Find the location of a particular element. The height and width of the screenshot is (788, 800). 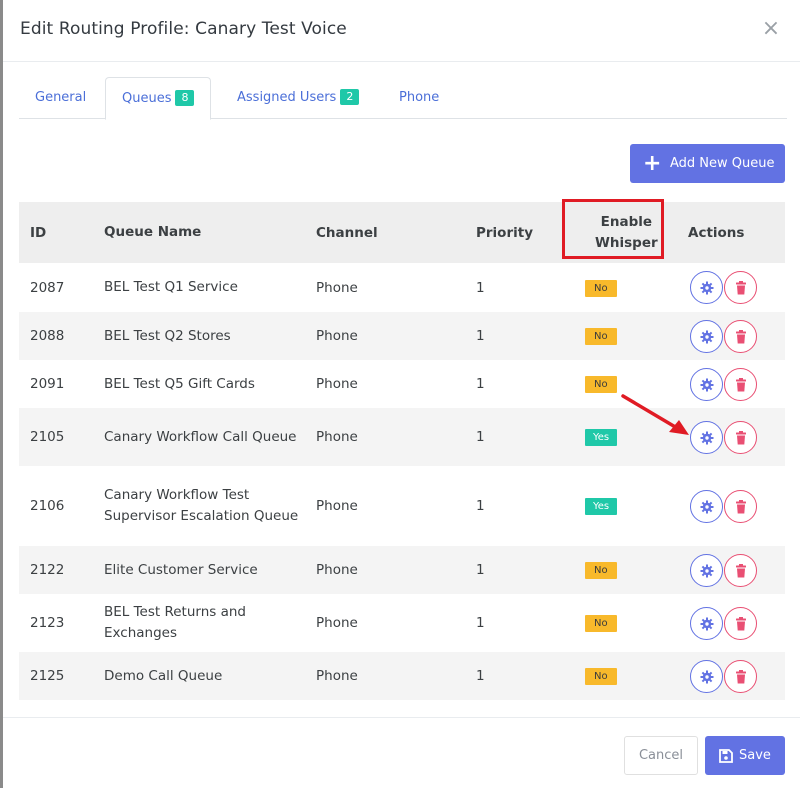

cell-queue-name: Canary Workflow Call Queue is located at coordinates (210, 437).